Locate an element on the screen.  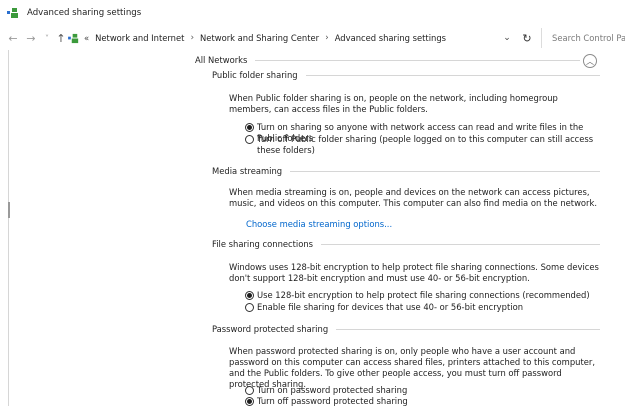
section-title: Public folder sharing is located at coordinates (255, 75).